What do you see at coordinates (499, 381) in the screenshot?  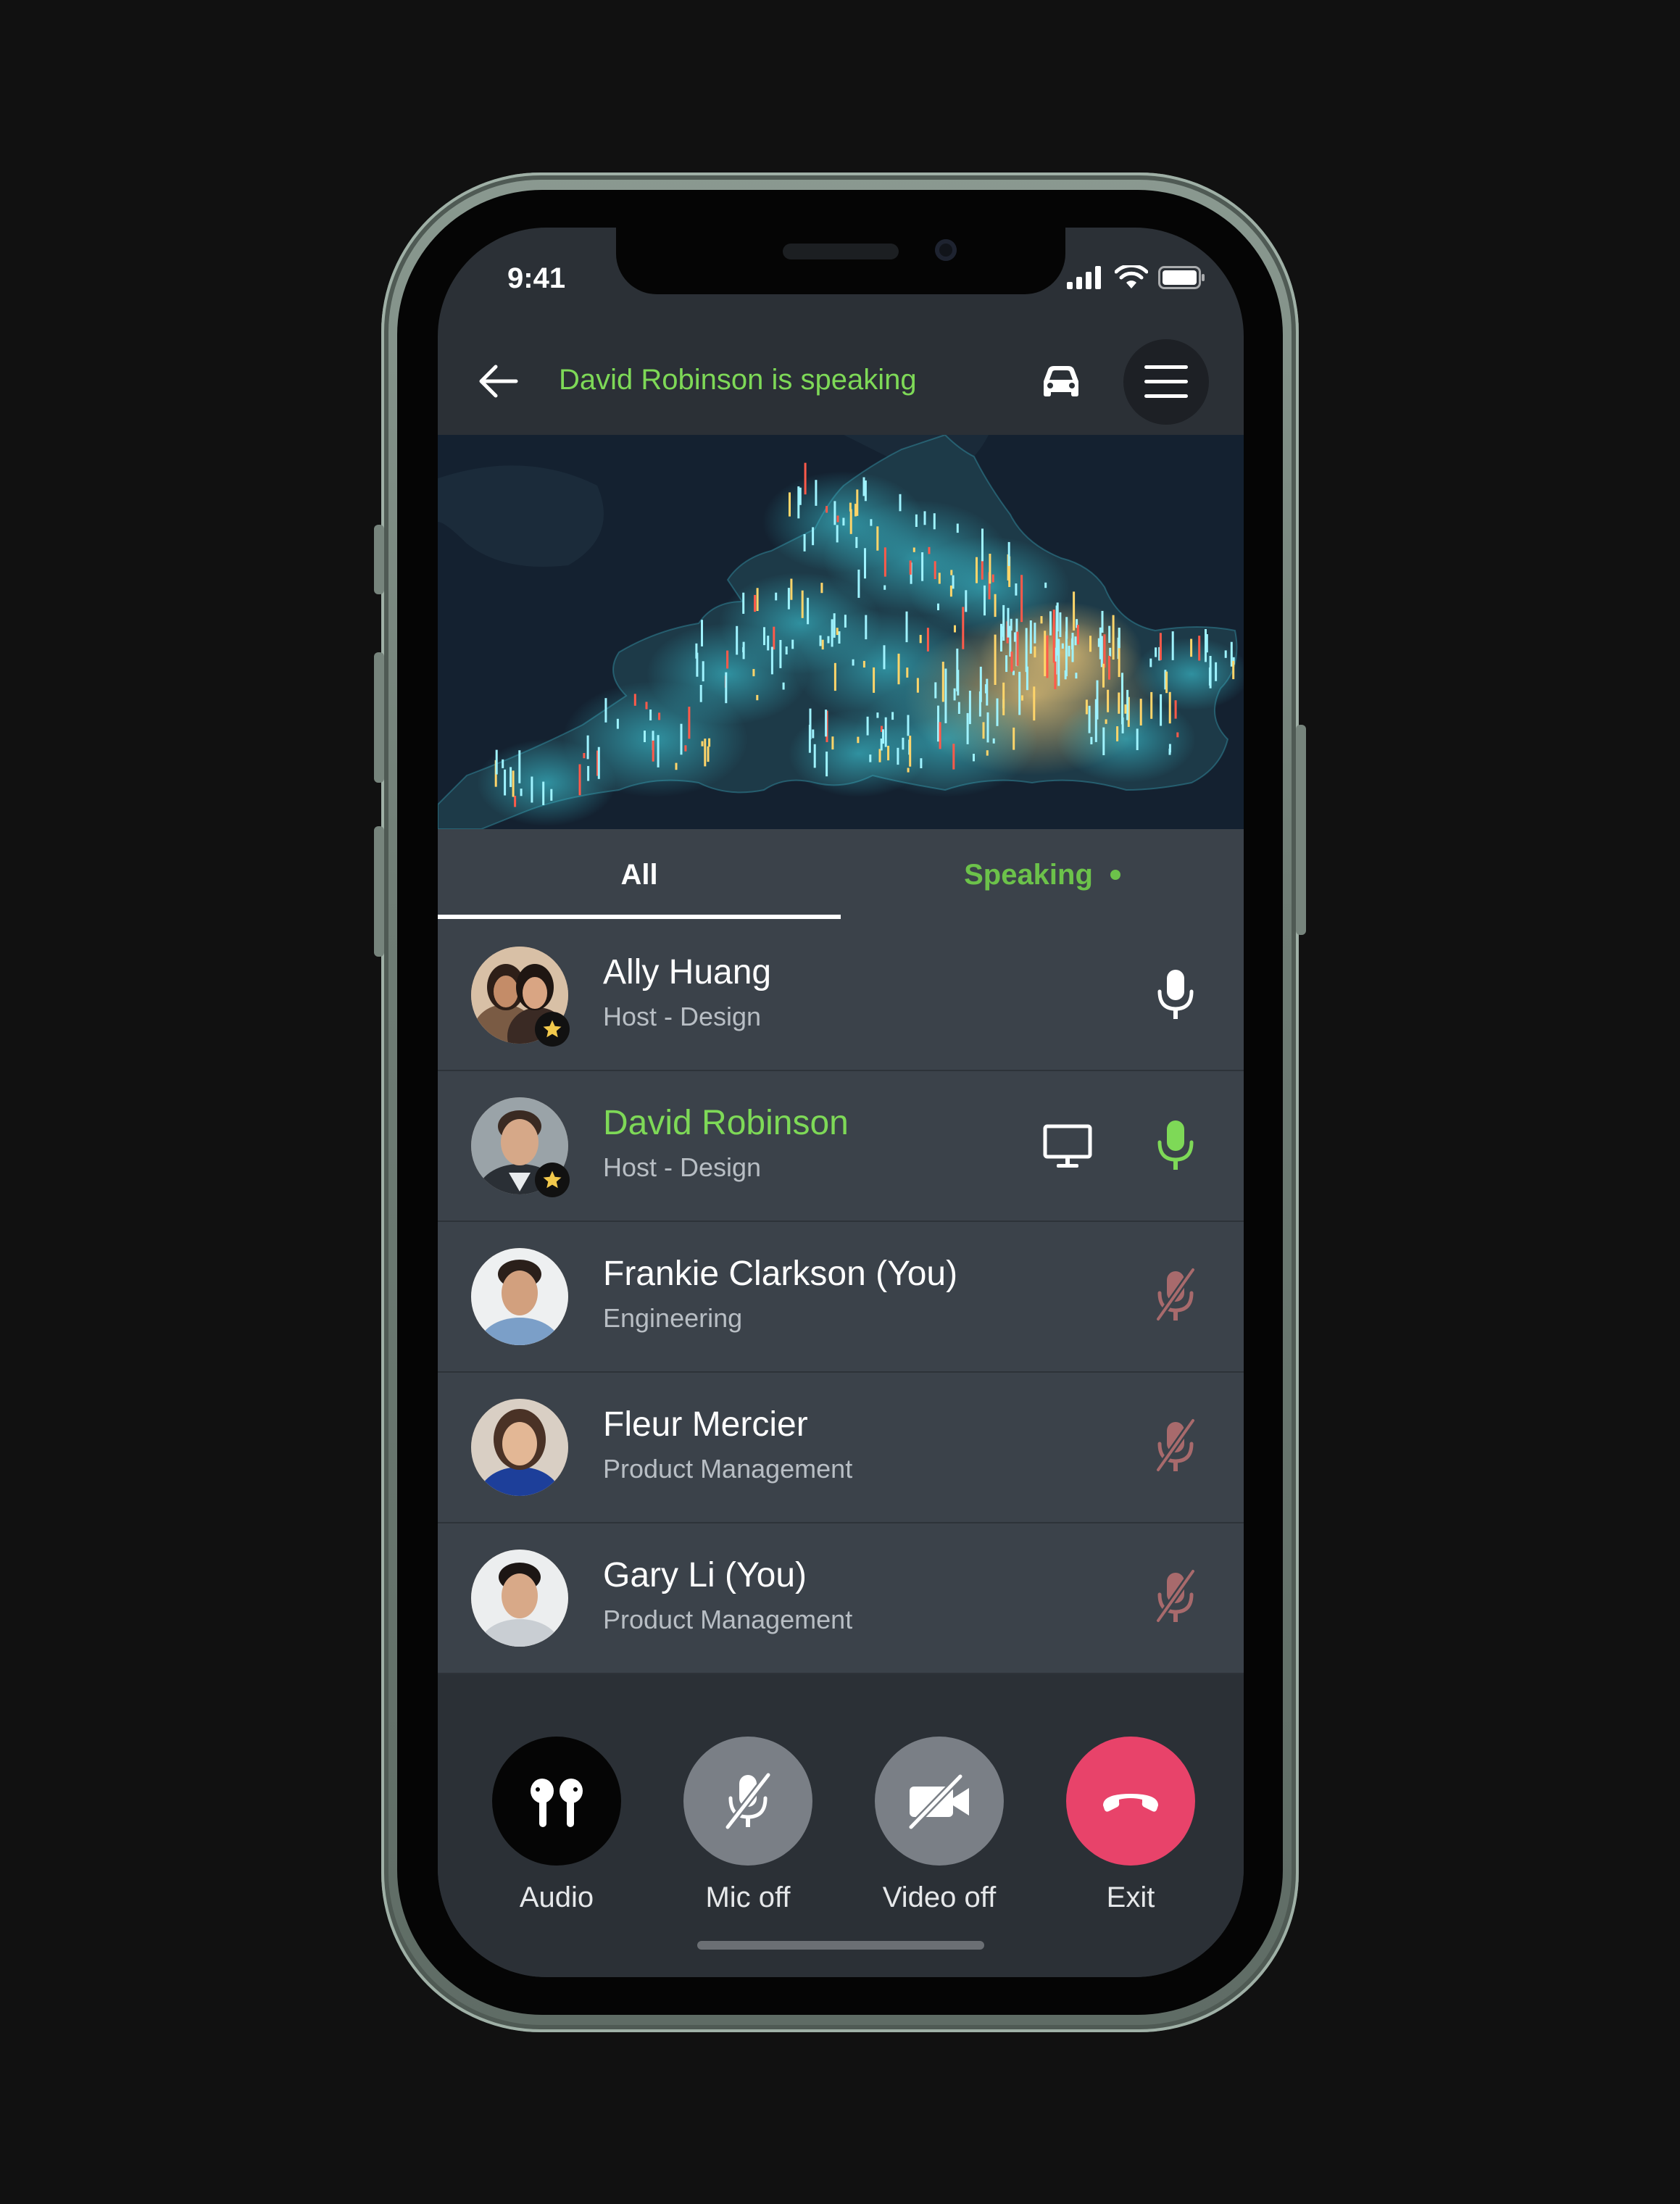 I see `back-button` at bounding box center [499, 381].